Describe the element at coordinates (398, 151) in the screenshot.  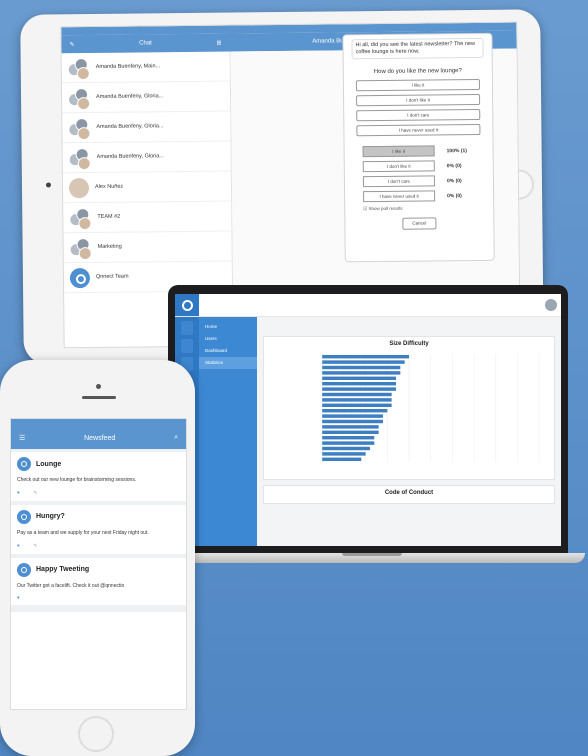
I see `poll-result-bar: I like it` at that location.